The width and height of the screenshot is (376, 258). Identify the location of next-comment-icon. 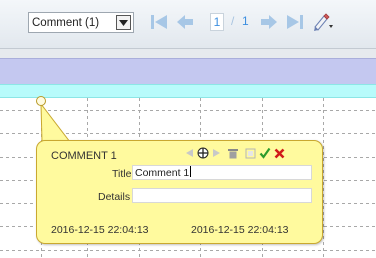
(216, 153).